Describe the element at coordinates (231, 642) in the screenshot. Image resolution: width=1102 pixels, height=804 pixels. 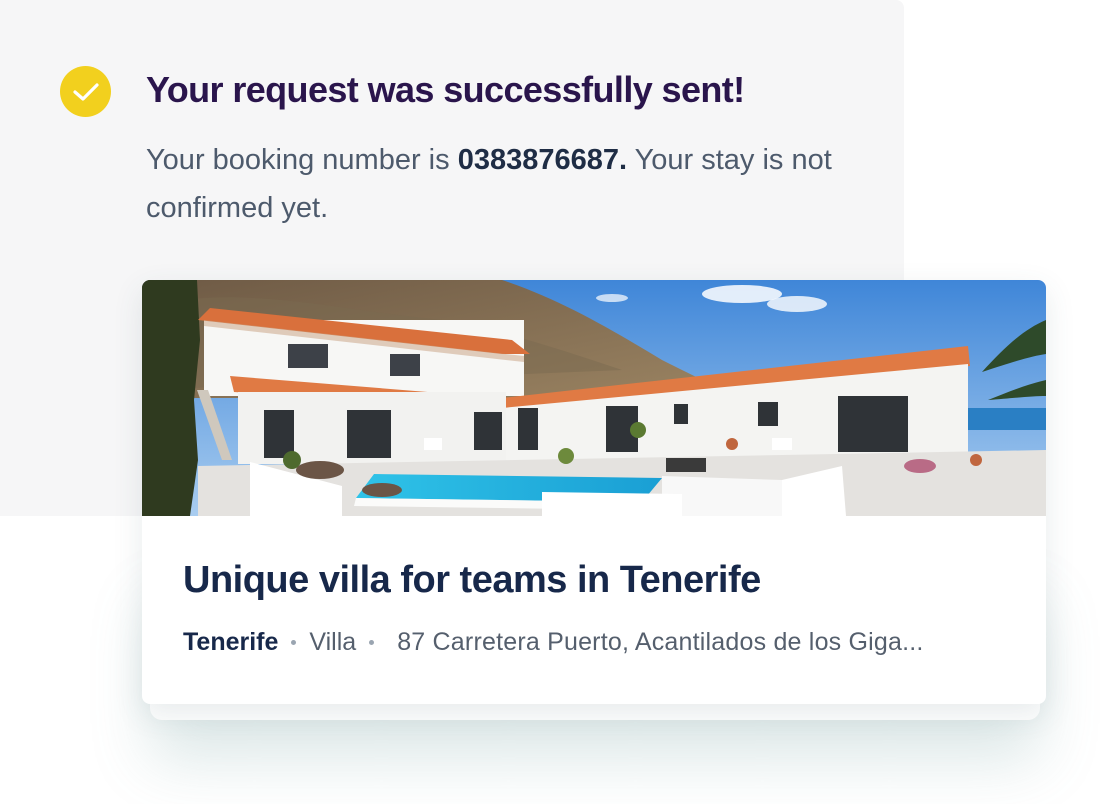
I see `listing-city: Tenerife` at that location.